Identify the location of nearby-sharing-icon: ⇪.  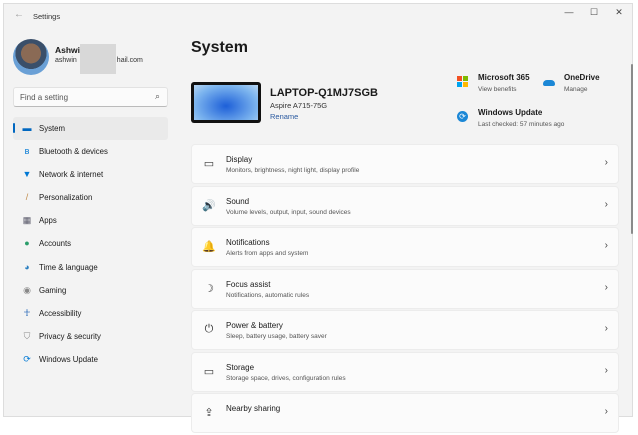
(209, 413).